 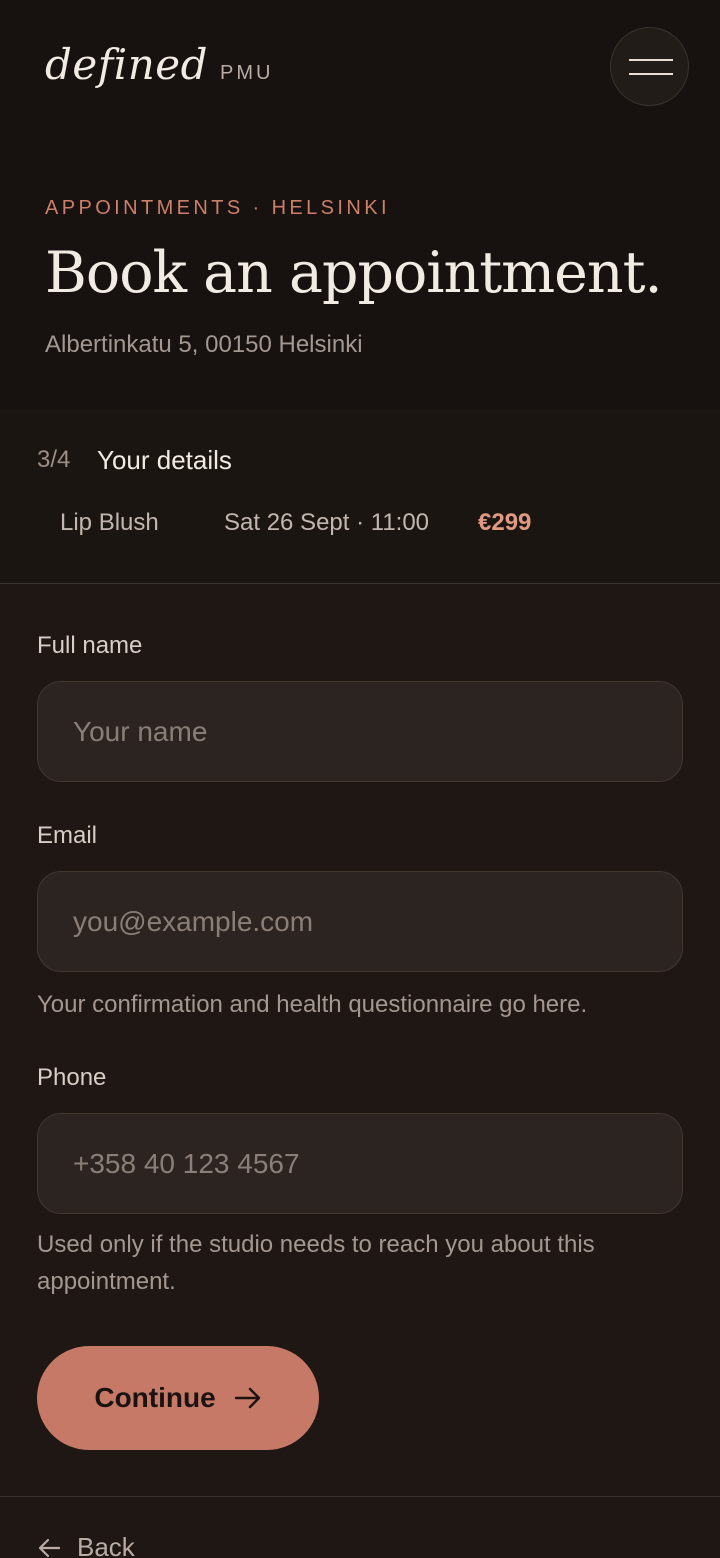 What do you see at coordinates (360, 1163) in the screenshot?
I see `phone-input` at bounding box center [360, 1163].